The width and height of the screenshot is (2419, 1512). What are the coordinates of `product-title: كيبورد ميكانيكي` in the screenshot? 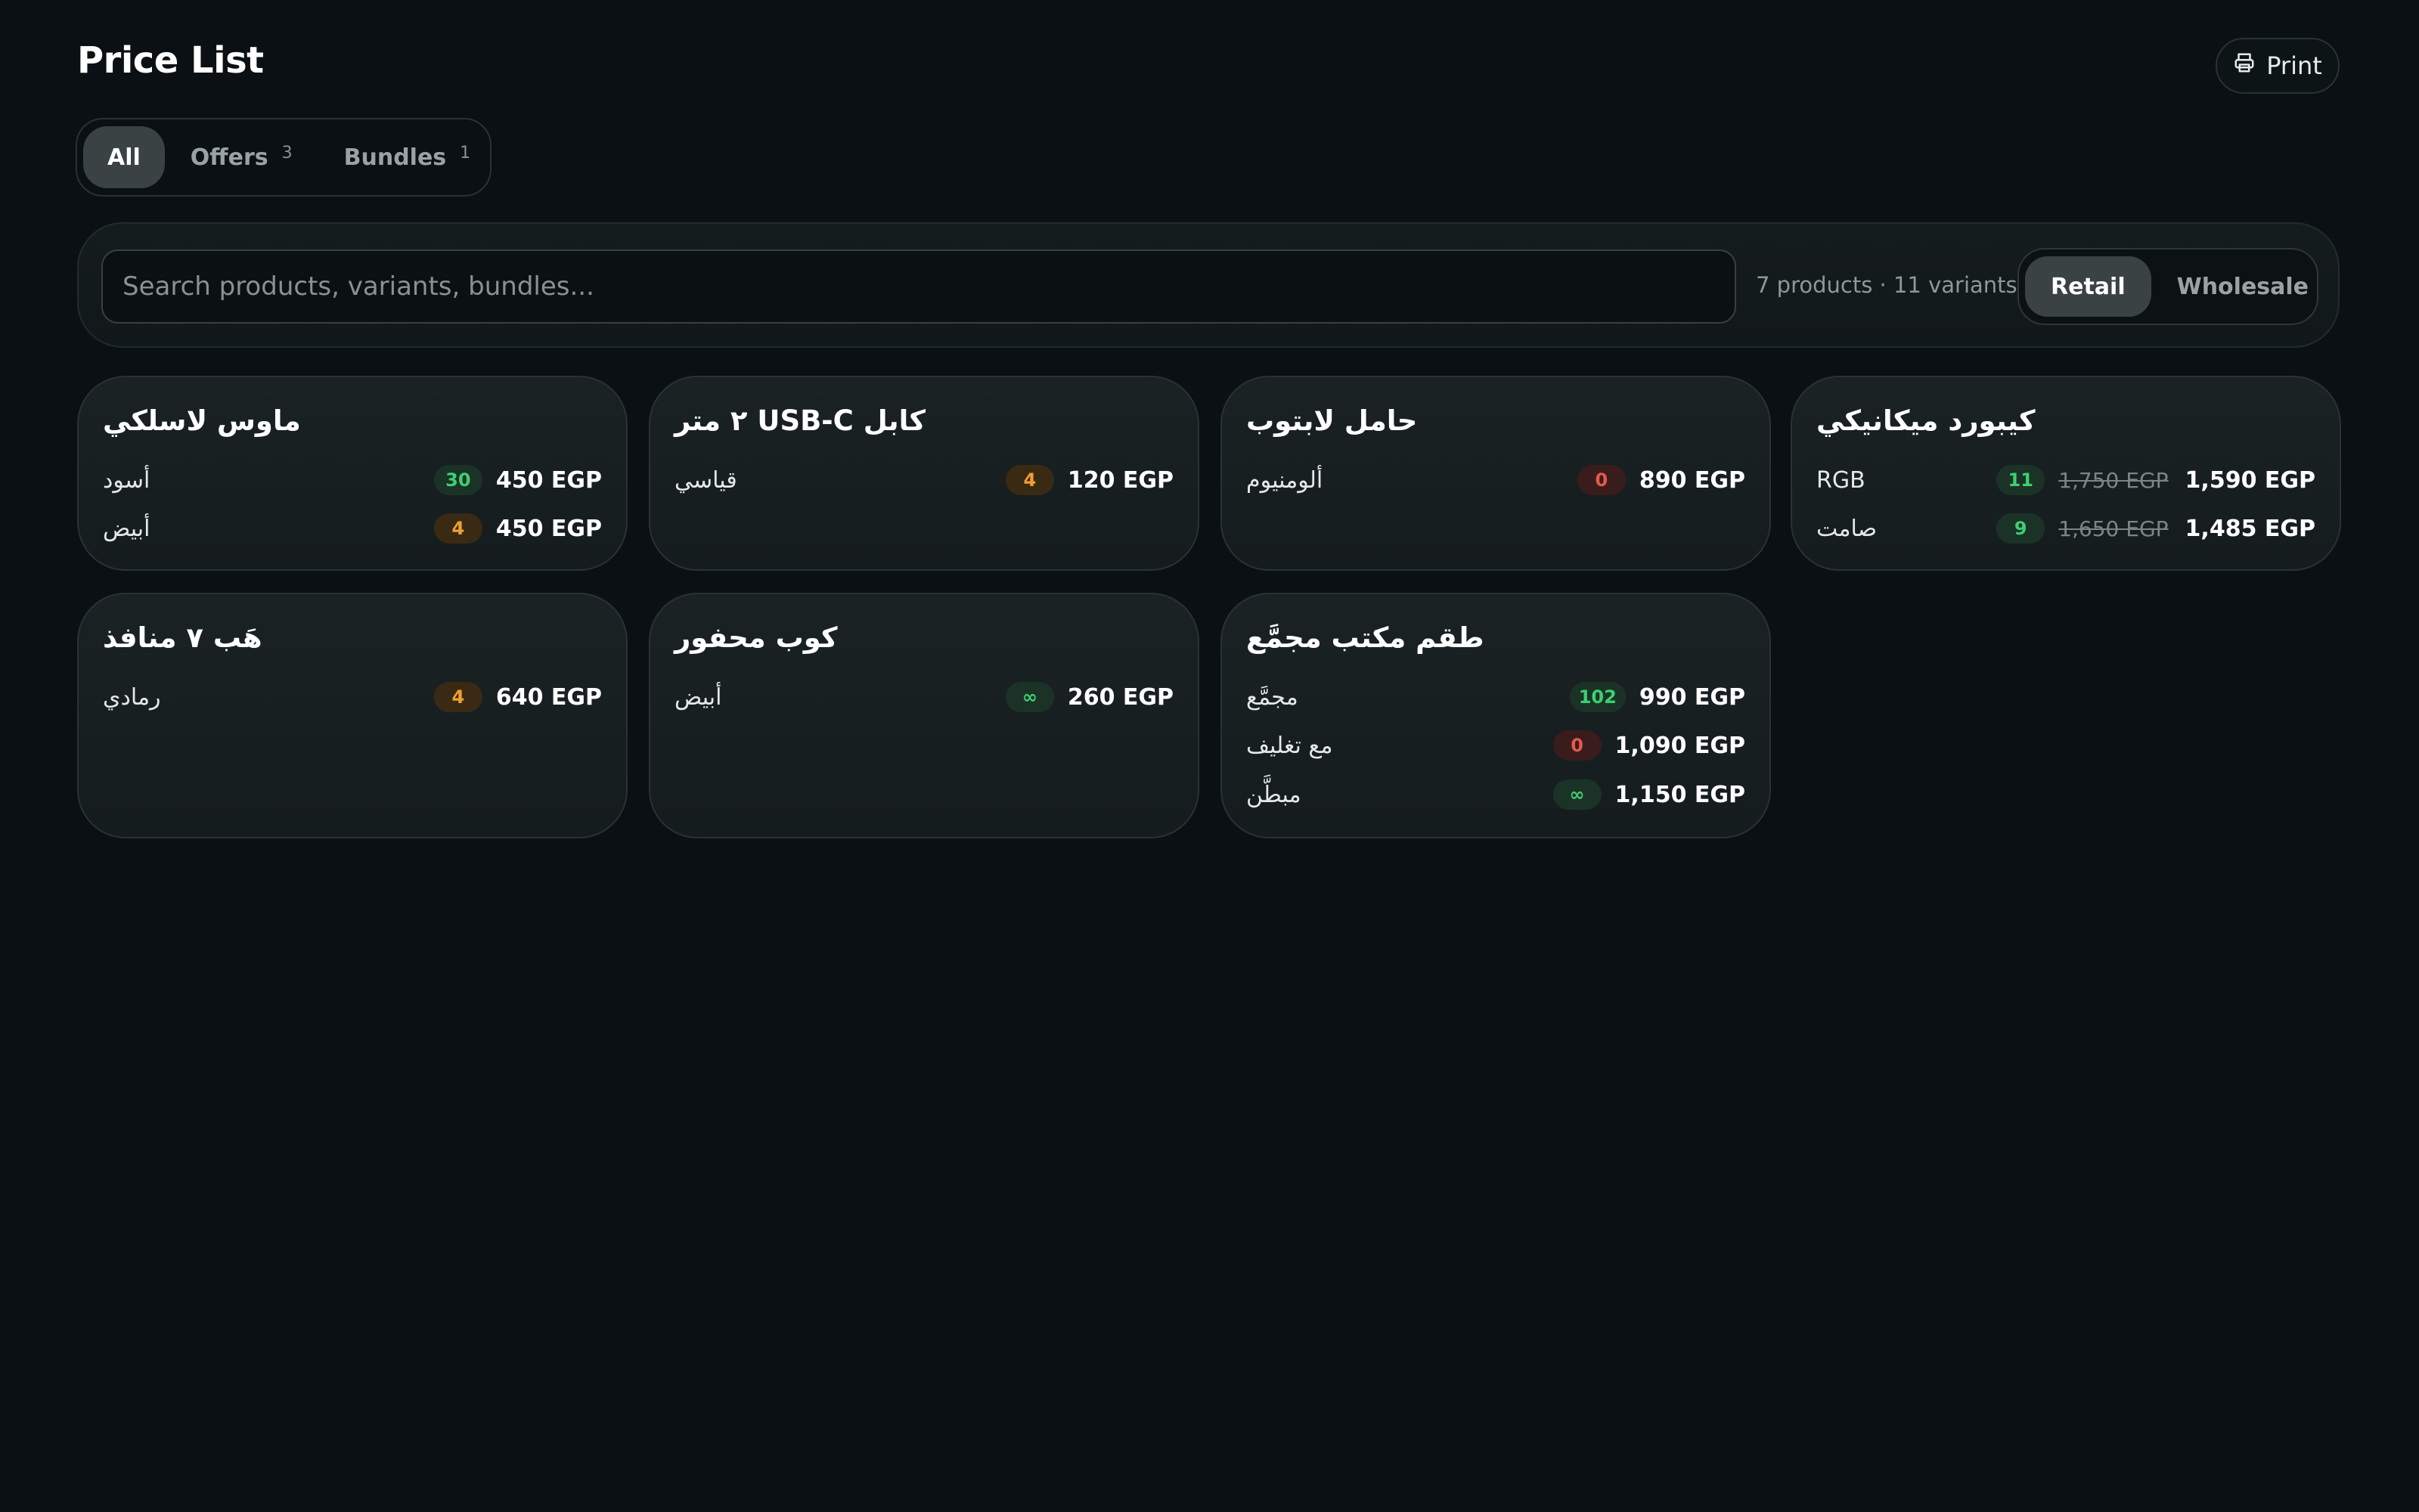 It's located at (1926, 420).